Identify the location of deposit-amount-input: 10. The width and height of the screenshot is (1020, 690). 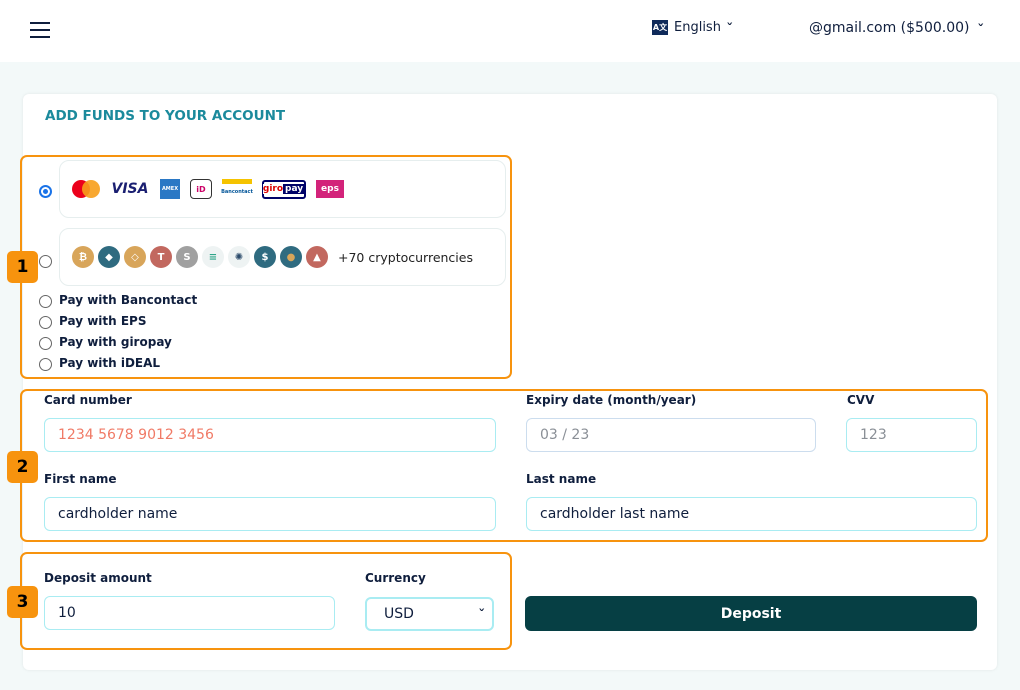
(189, 613).